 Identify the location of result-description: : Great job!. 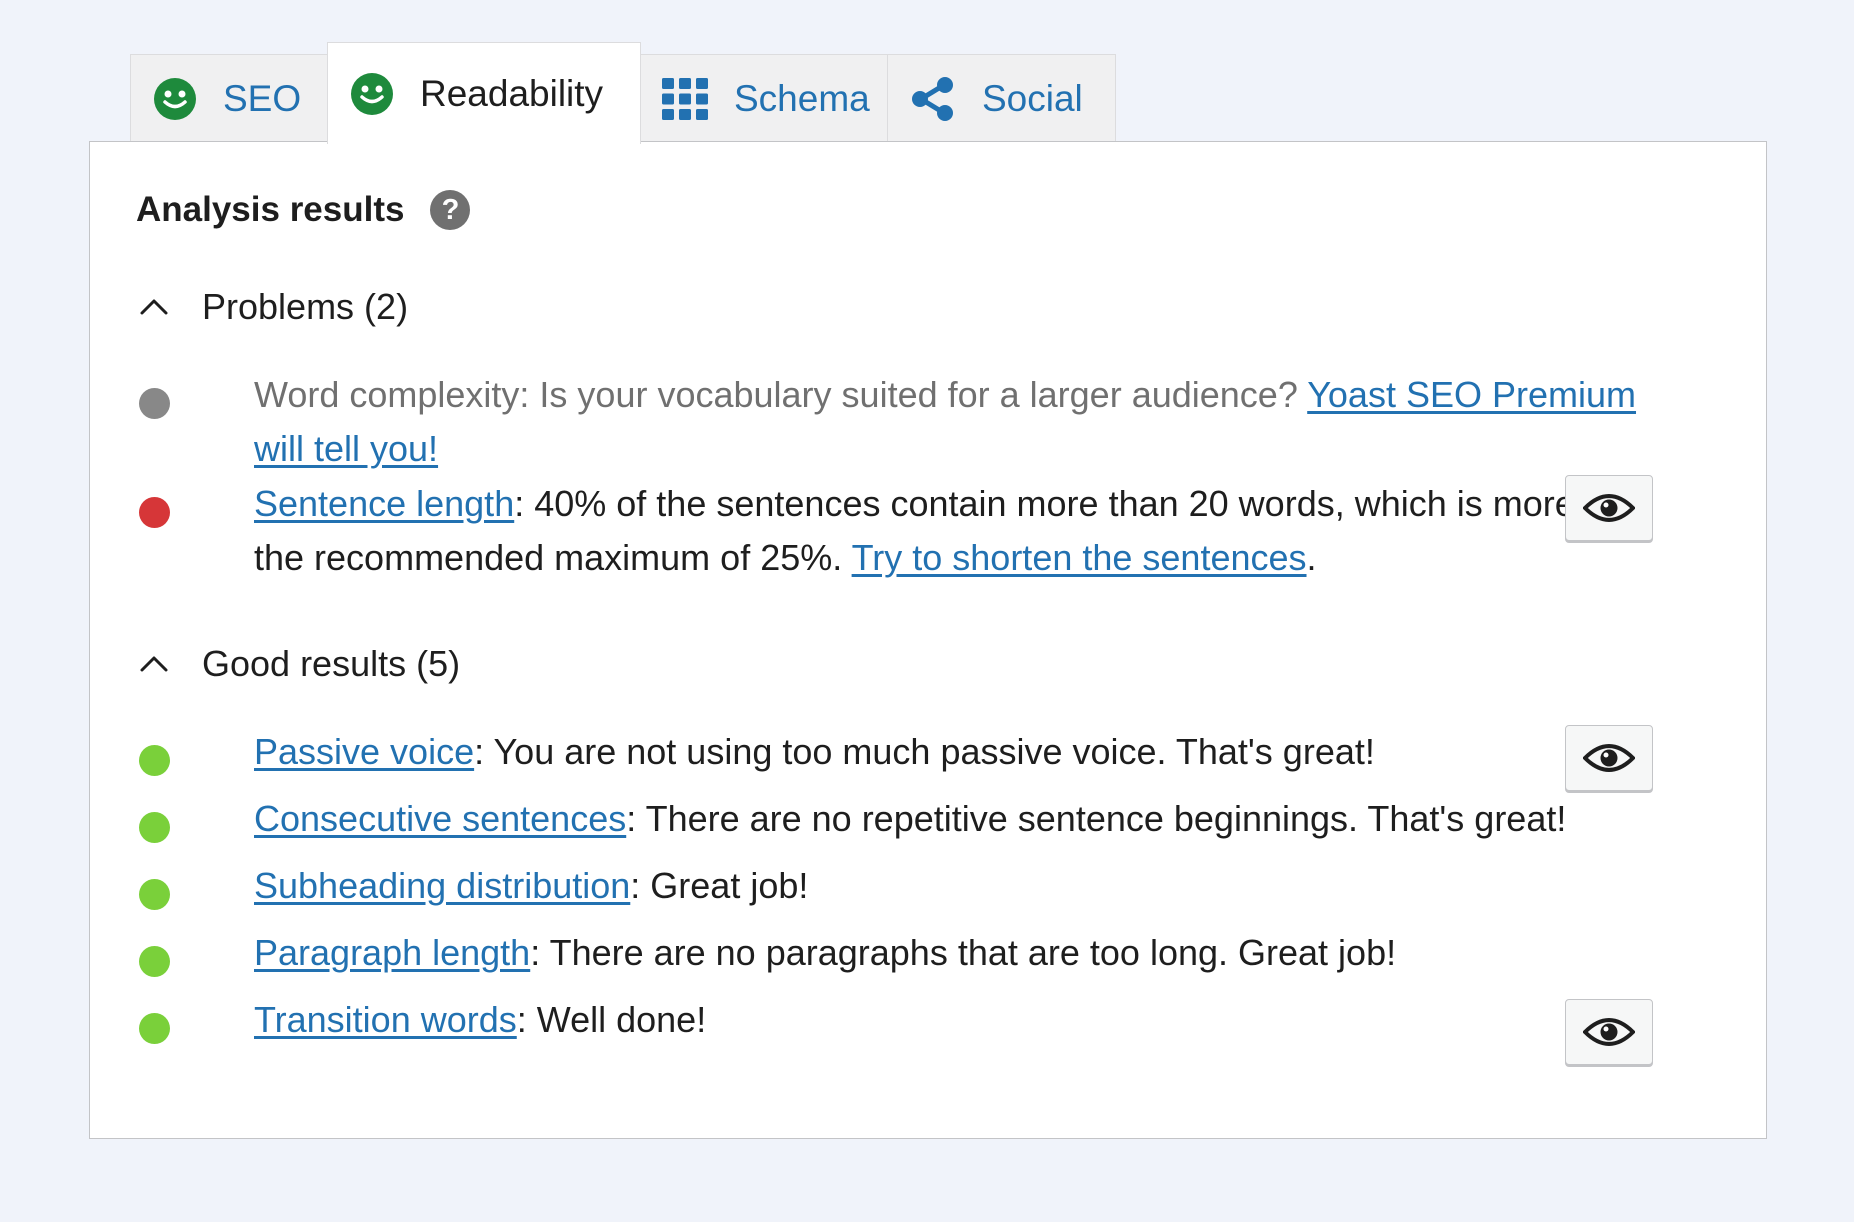
(719, 885).